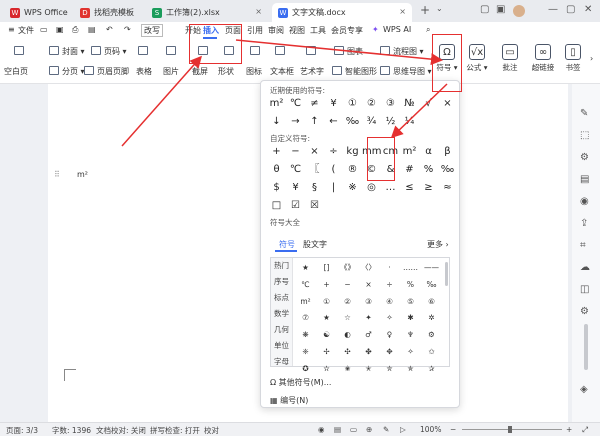 The image size is (600, 436). I want to click on arrow-to-symbol, so click(339, 52).